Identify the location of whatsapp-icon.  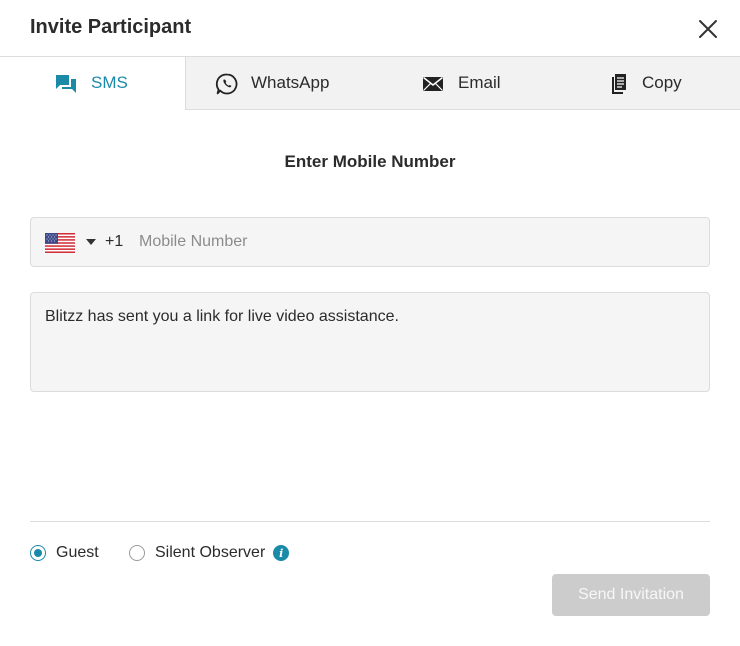
(226, 84).